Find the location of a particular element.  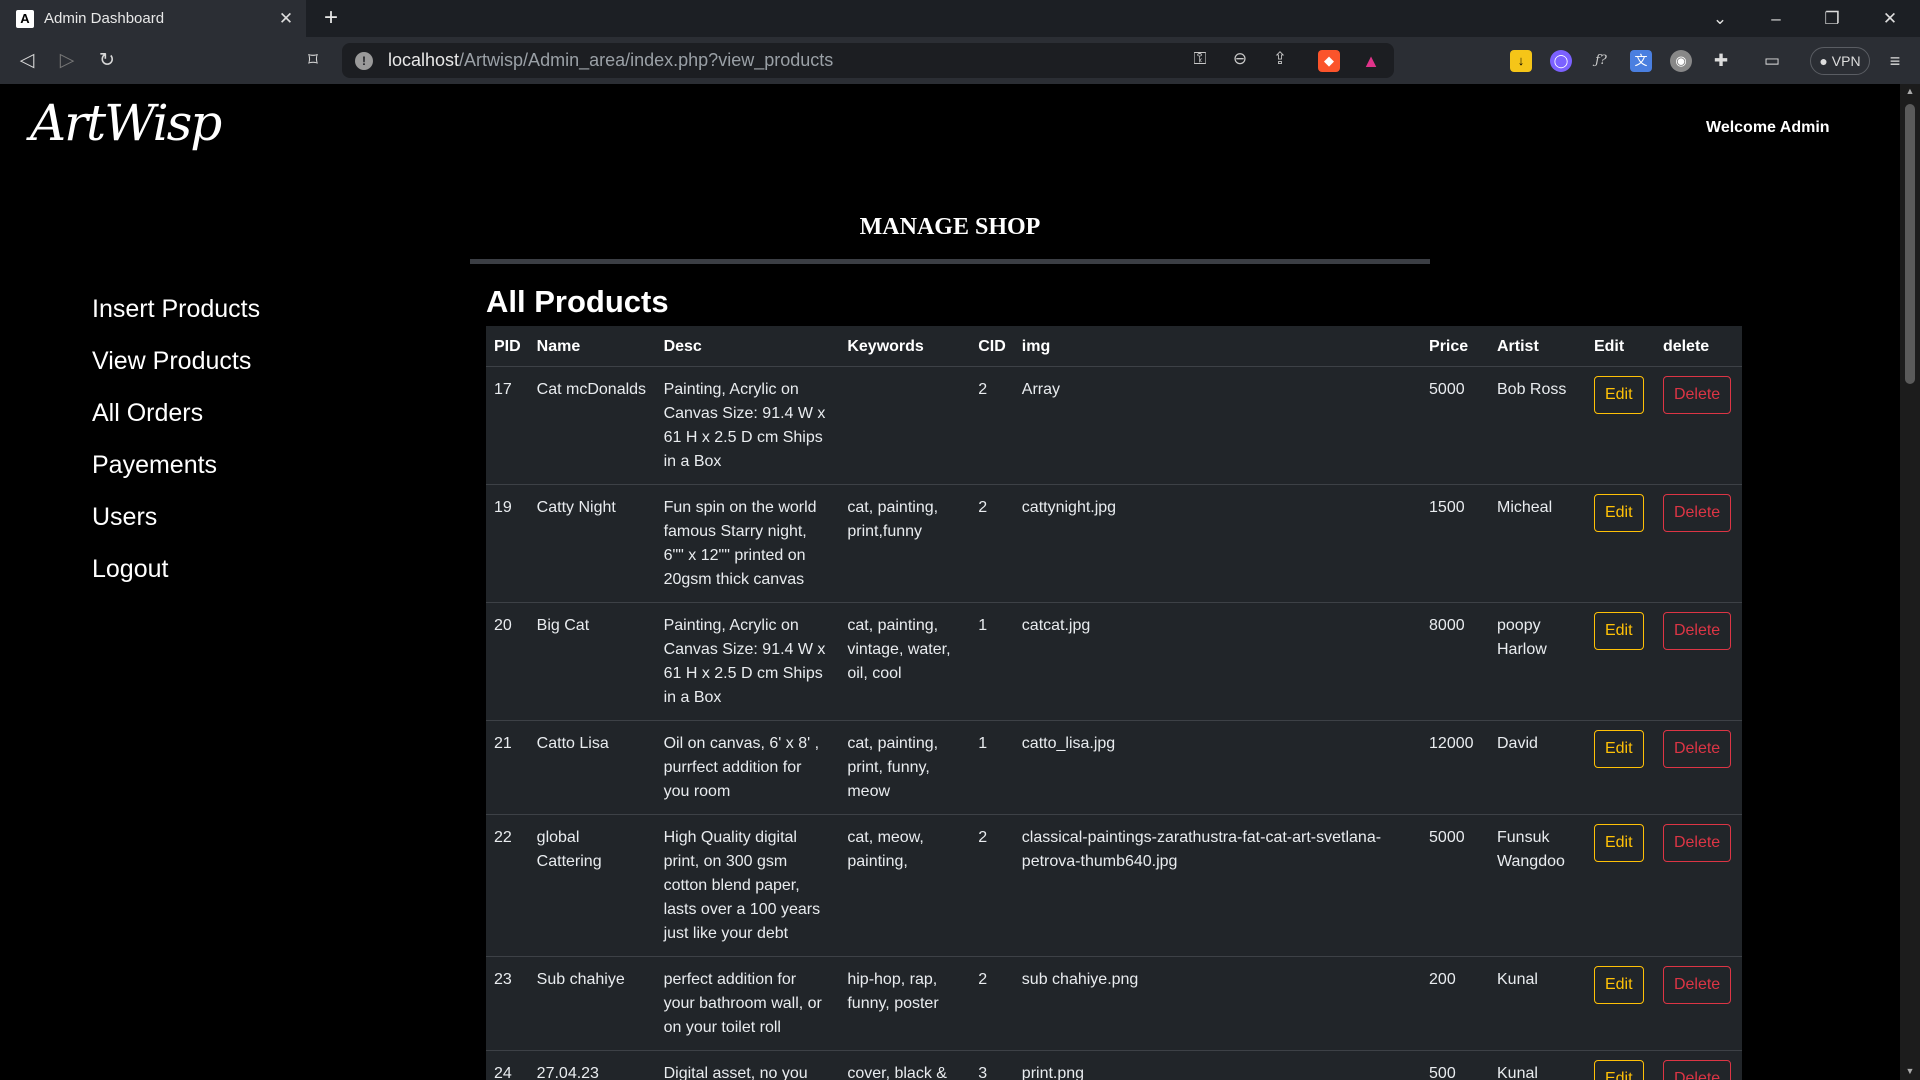

zoom-icon: ⊖ is located at coordinates (1240, 59).